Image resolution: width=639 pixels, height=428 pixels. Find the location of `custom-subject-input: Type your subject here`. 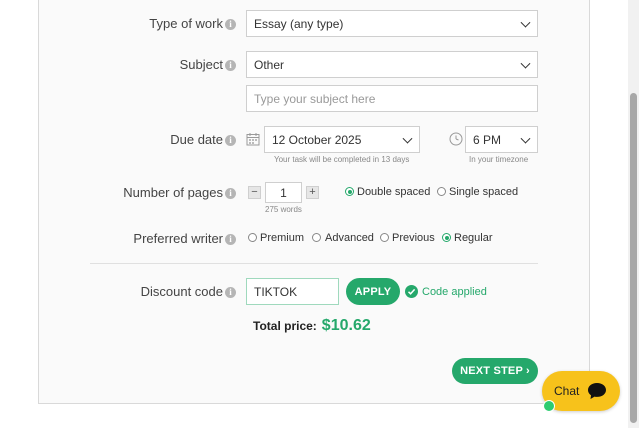

custom-subject-input: Type your subject here is located at coordinates (392, 98).